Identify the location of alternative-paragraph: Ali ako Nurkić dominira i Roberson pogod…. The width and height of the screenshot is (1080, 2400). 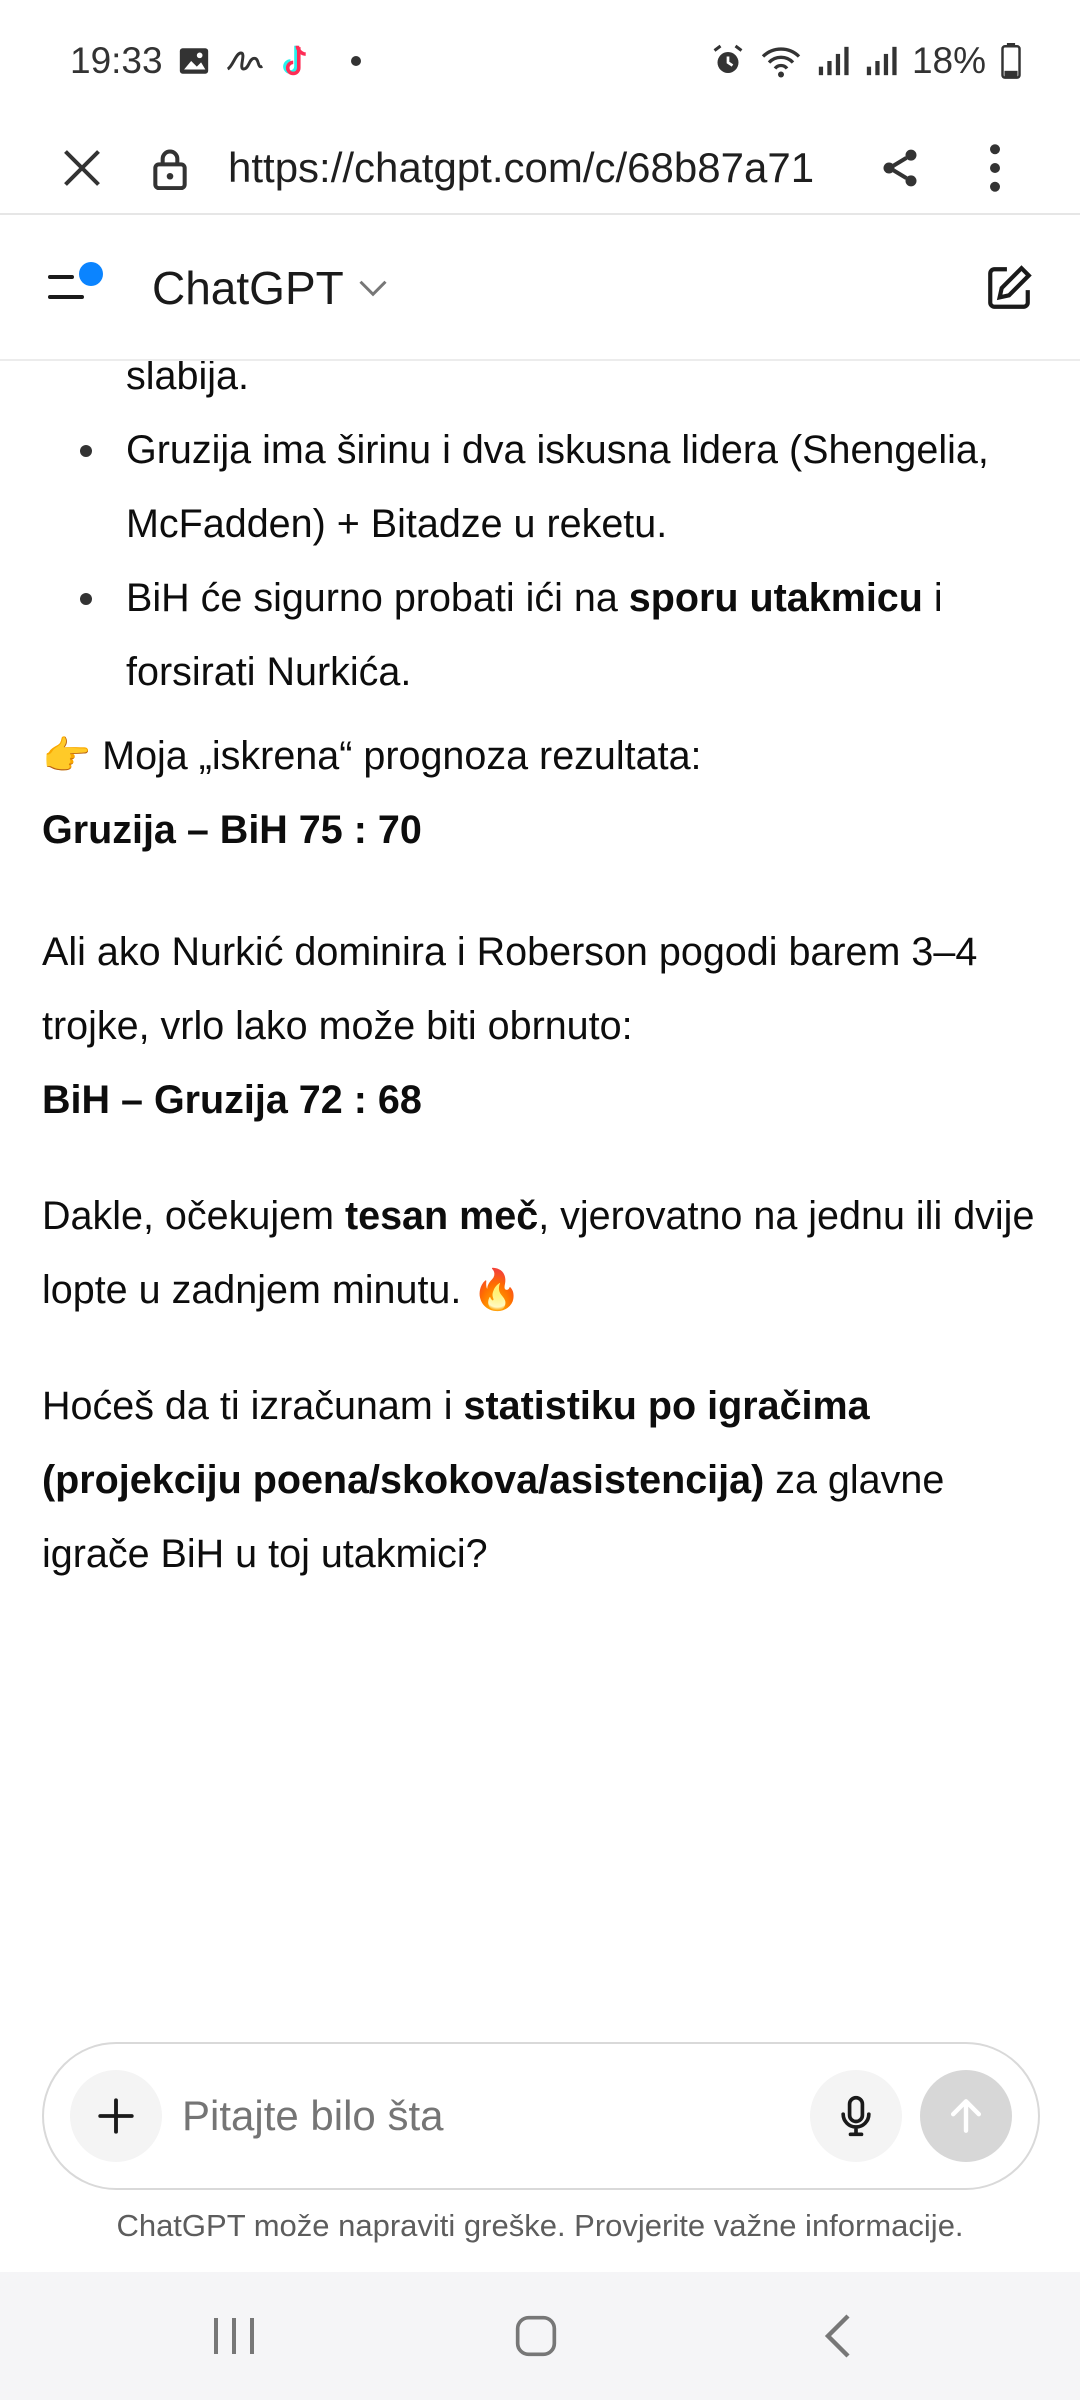
(510, 1026).